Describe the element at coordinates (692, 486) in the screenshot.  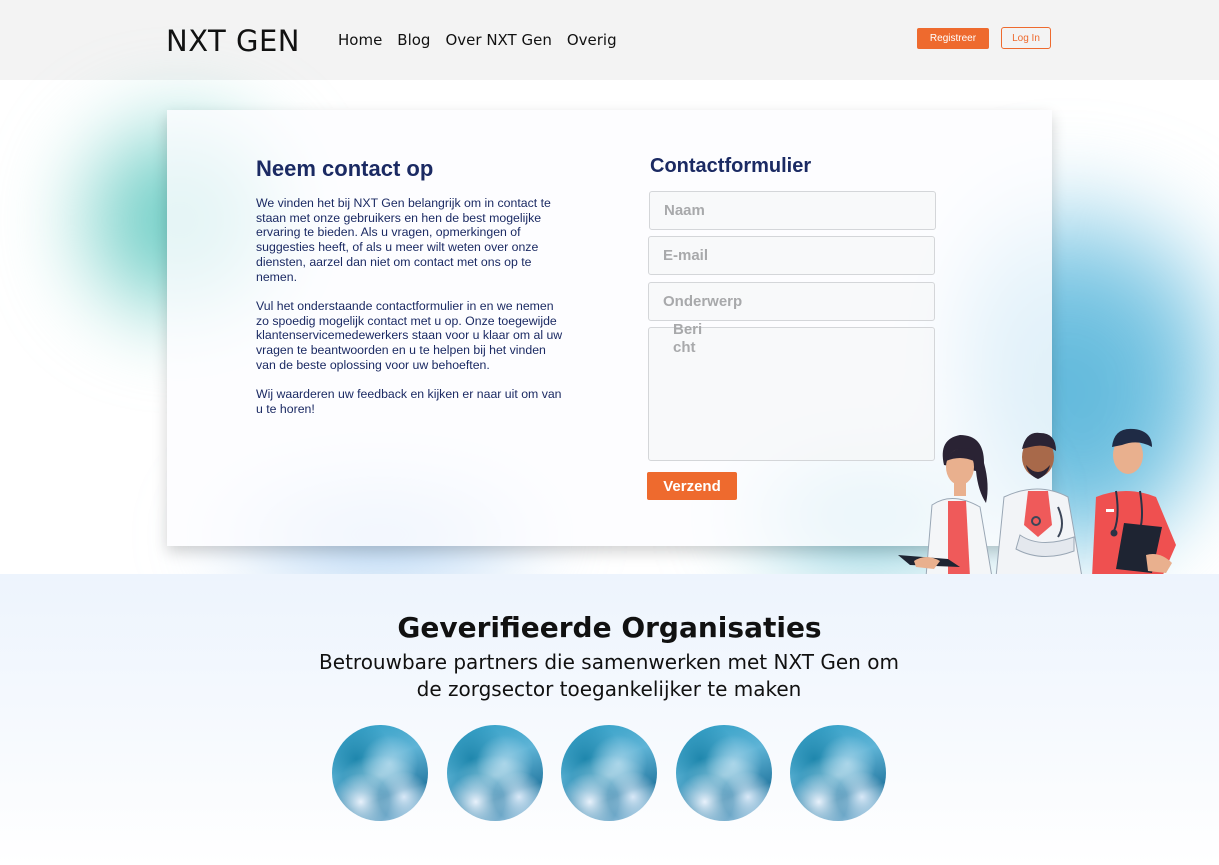
I see `send-button: Verzend` at that location.